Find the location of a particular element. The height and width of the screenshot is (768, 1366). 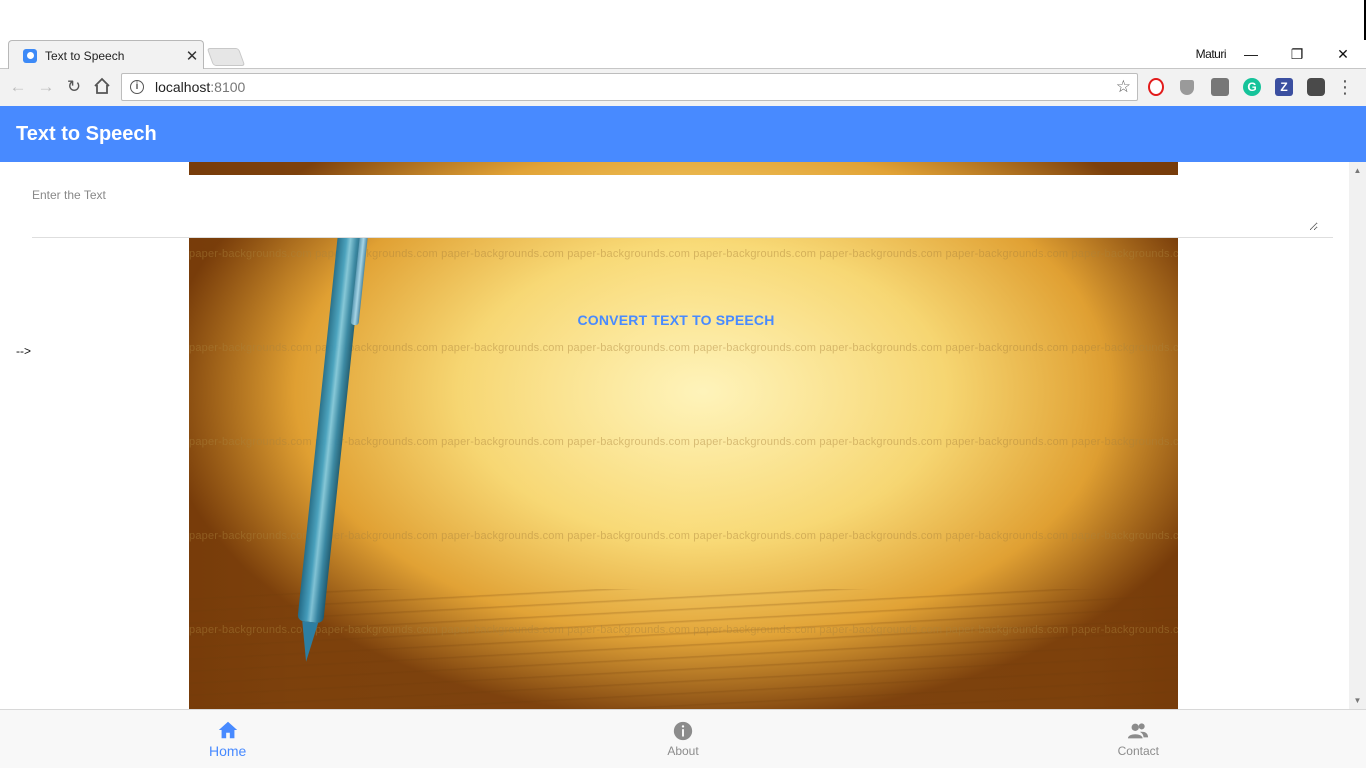

home-browser-icon is located at coordinates (102, 87).